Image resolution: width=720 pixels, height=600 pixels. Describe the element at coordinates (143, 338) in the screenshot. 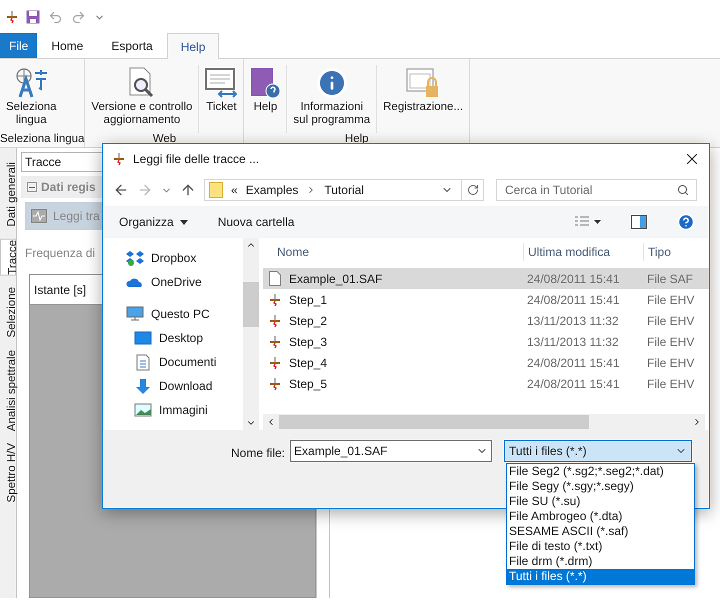

I see `desktop-icon` at that location.